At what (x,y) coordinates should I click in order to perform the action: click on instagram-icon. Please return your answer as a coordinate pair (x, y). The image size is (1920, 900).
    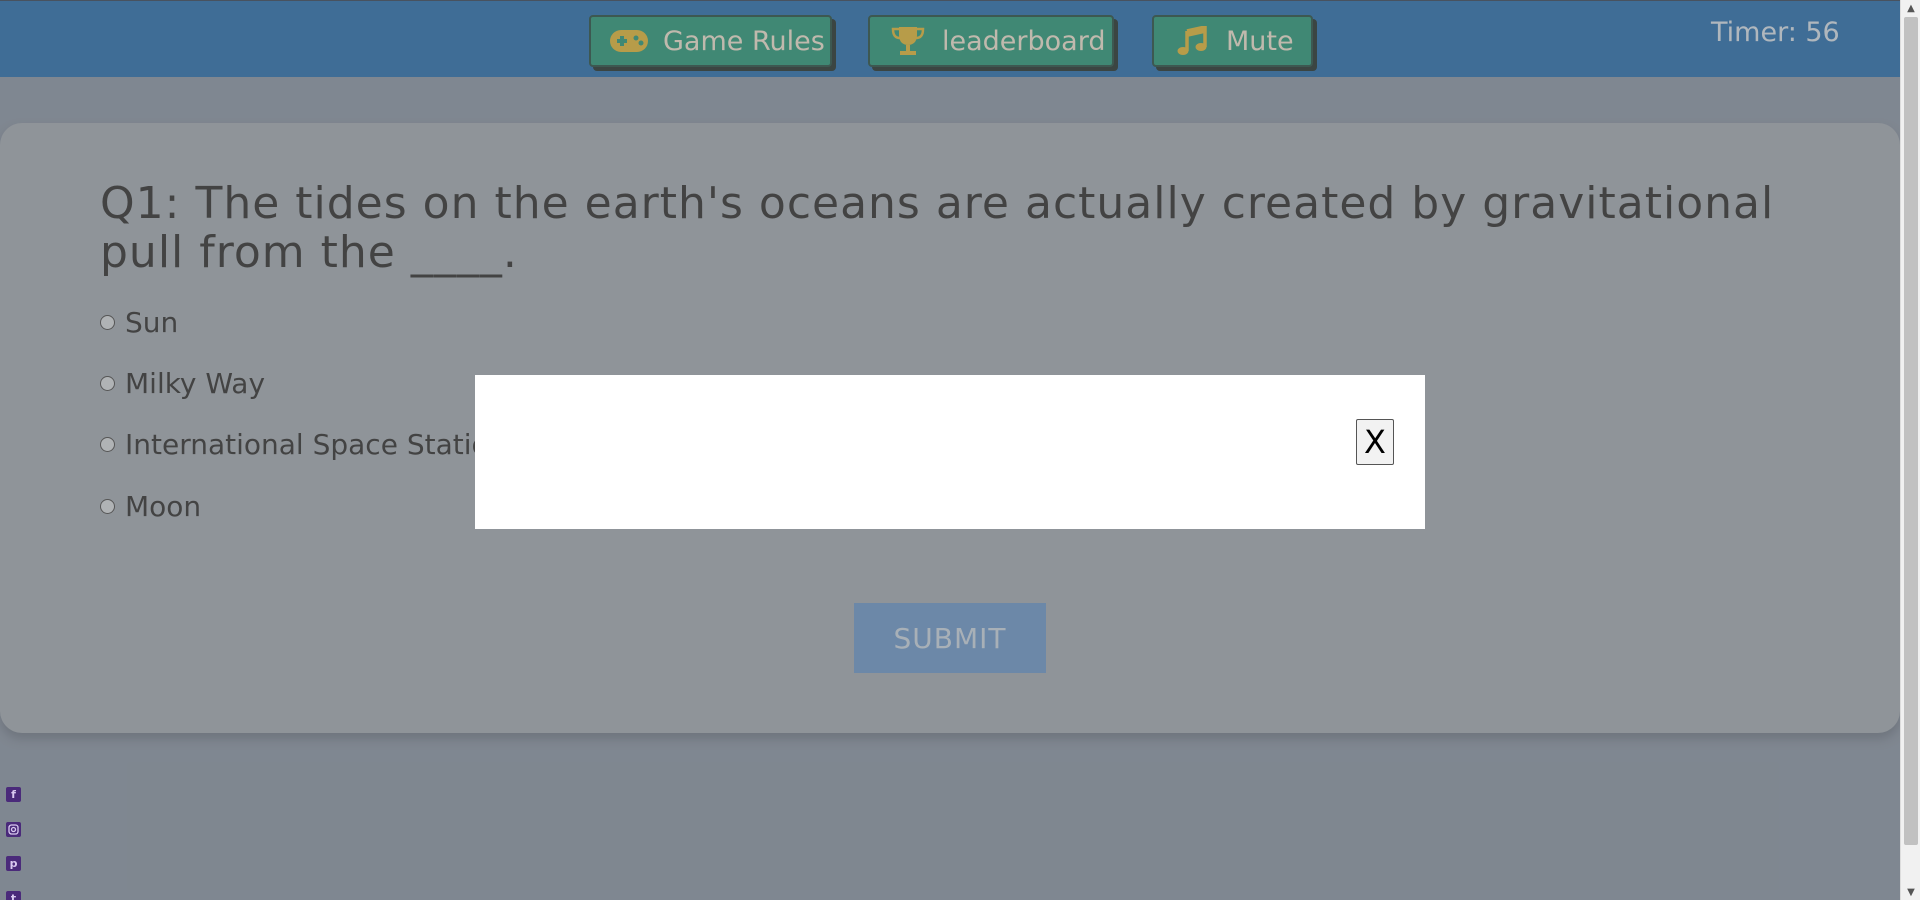
    Looking at the image, I should click on (13, 829).